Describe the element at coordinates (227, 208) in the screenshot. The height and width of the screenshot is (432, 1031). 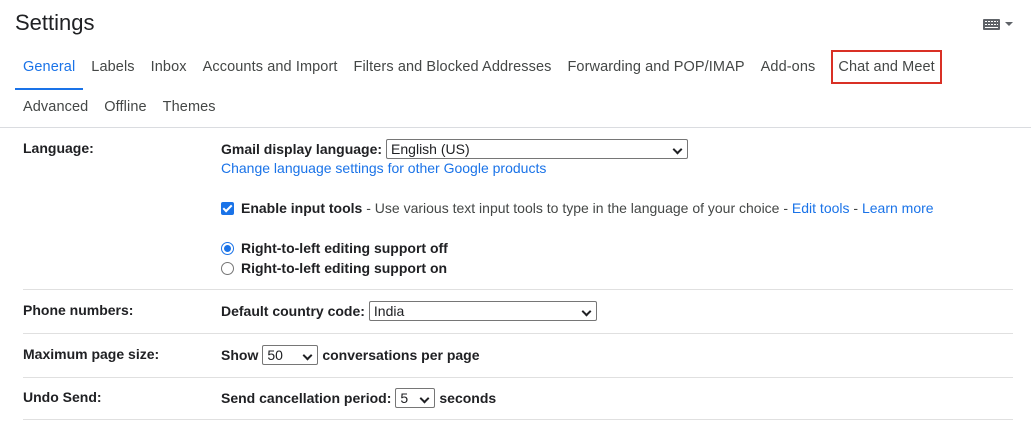
I see `enable-input-tools-checkbox` at that location.